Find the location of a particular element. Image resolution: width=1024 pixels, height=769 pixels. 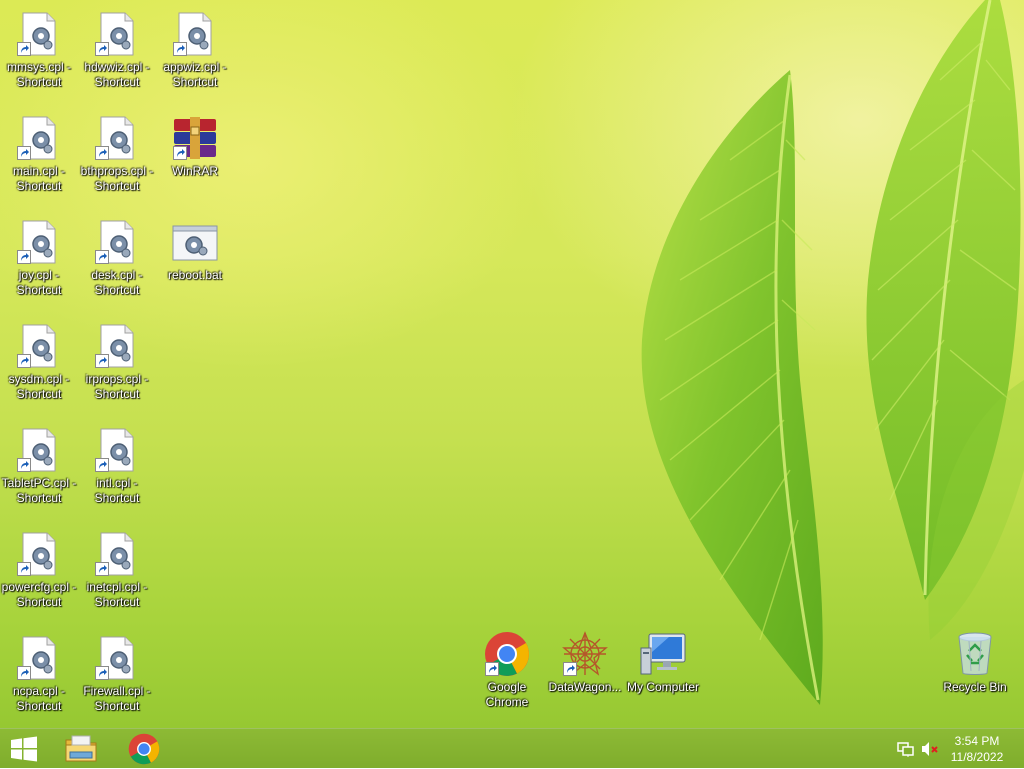

icon-label: powercfg.cpl - Shortcut is located at coordinates (39, 594).